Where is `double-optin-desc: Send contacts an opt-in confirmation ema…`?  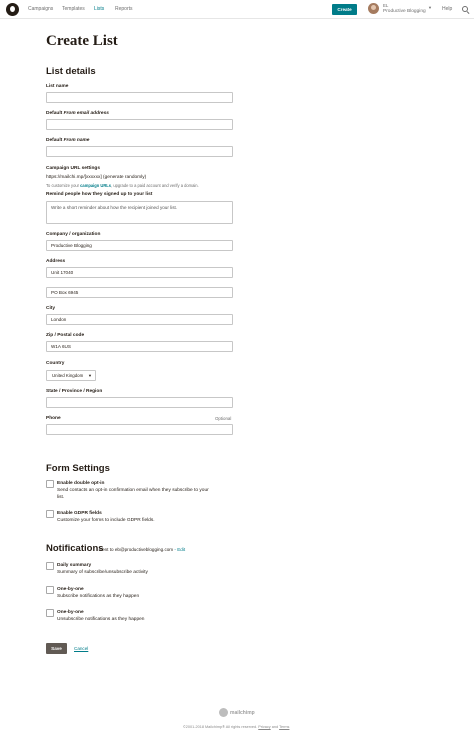
double-optin-desc: Send contacts an opt-in confirmation ema… is located at coordinates (133, 490).